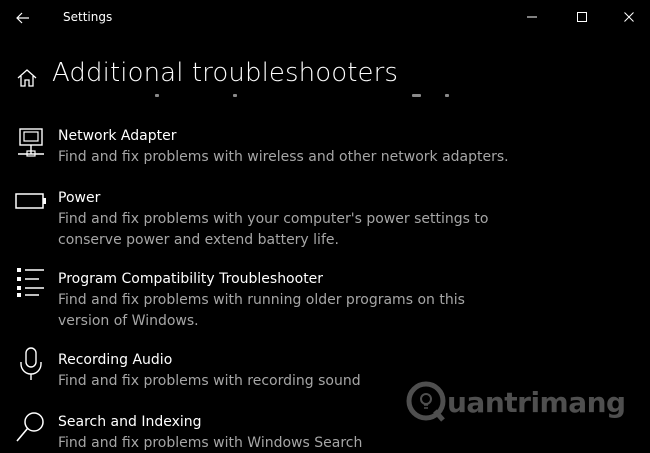  What do you see at coordinates (426, 401) in the screenshot?
I see `quantrimang-logo-icon` at bounding box center [426, 401].